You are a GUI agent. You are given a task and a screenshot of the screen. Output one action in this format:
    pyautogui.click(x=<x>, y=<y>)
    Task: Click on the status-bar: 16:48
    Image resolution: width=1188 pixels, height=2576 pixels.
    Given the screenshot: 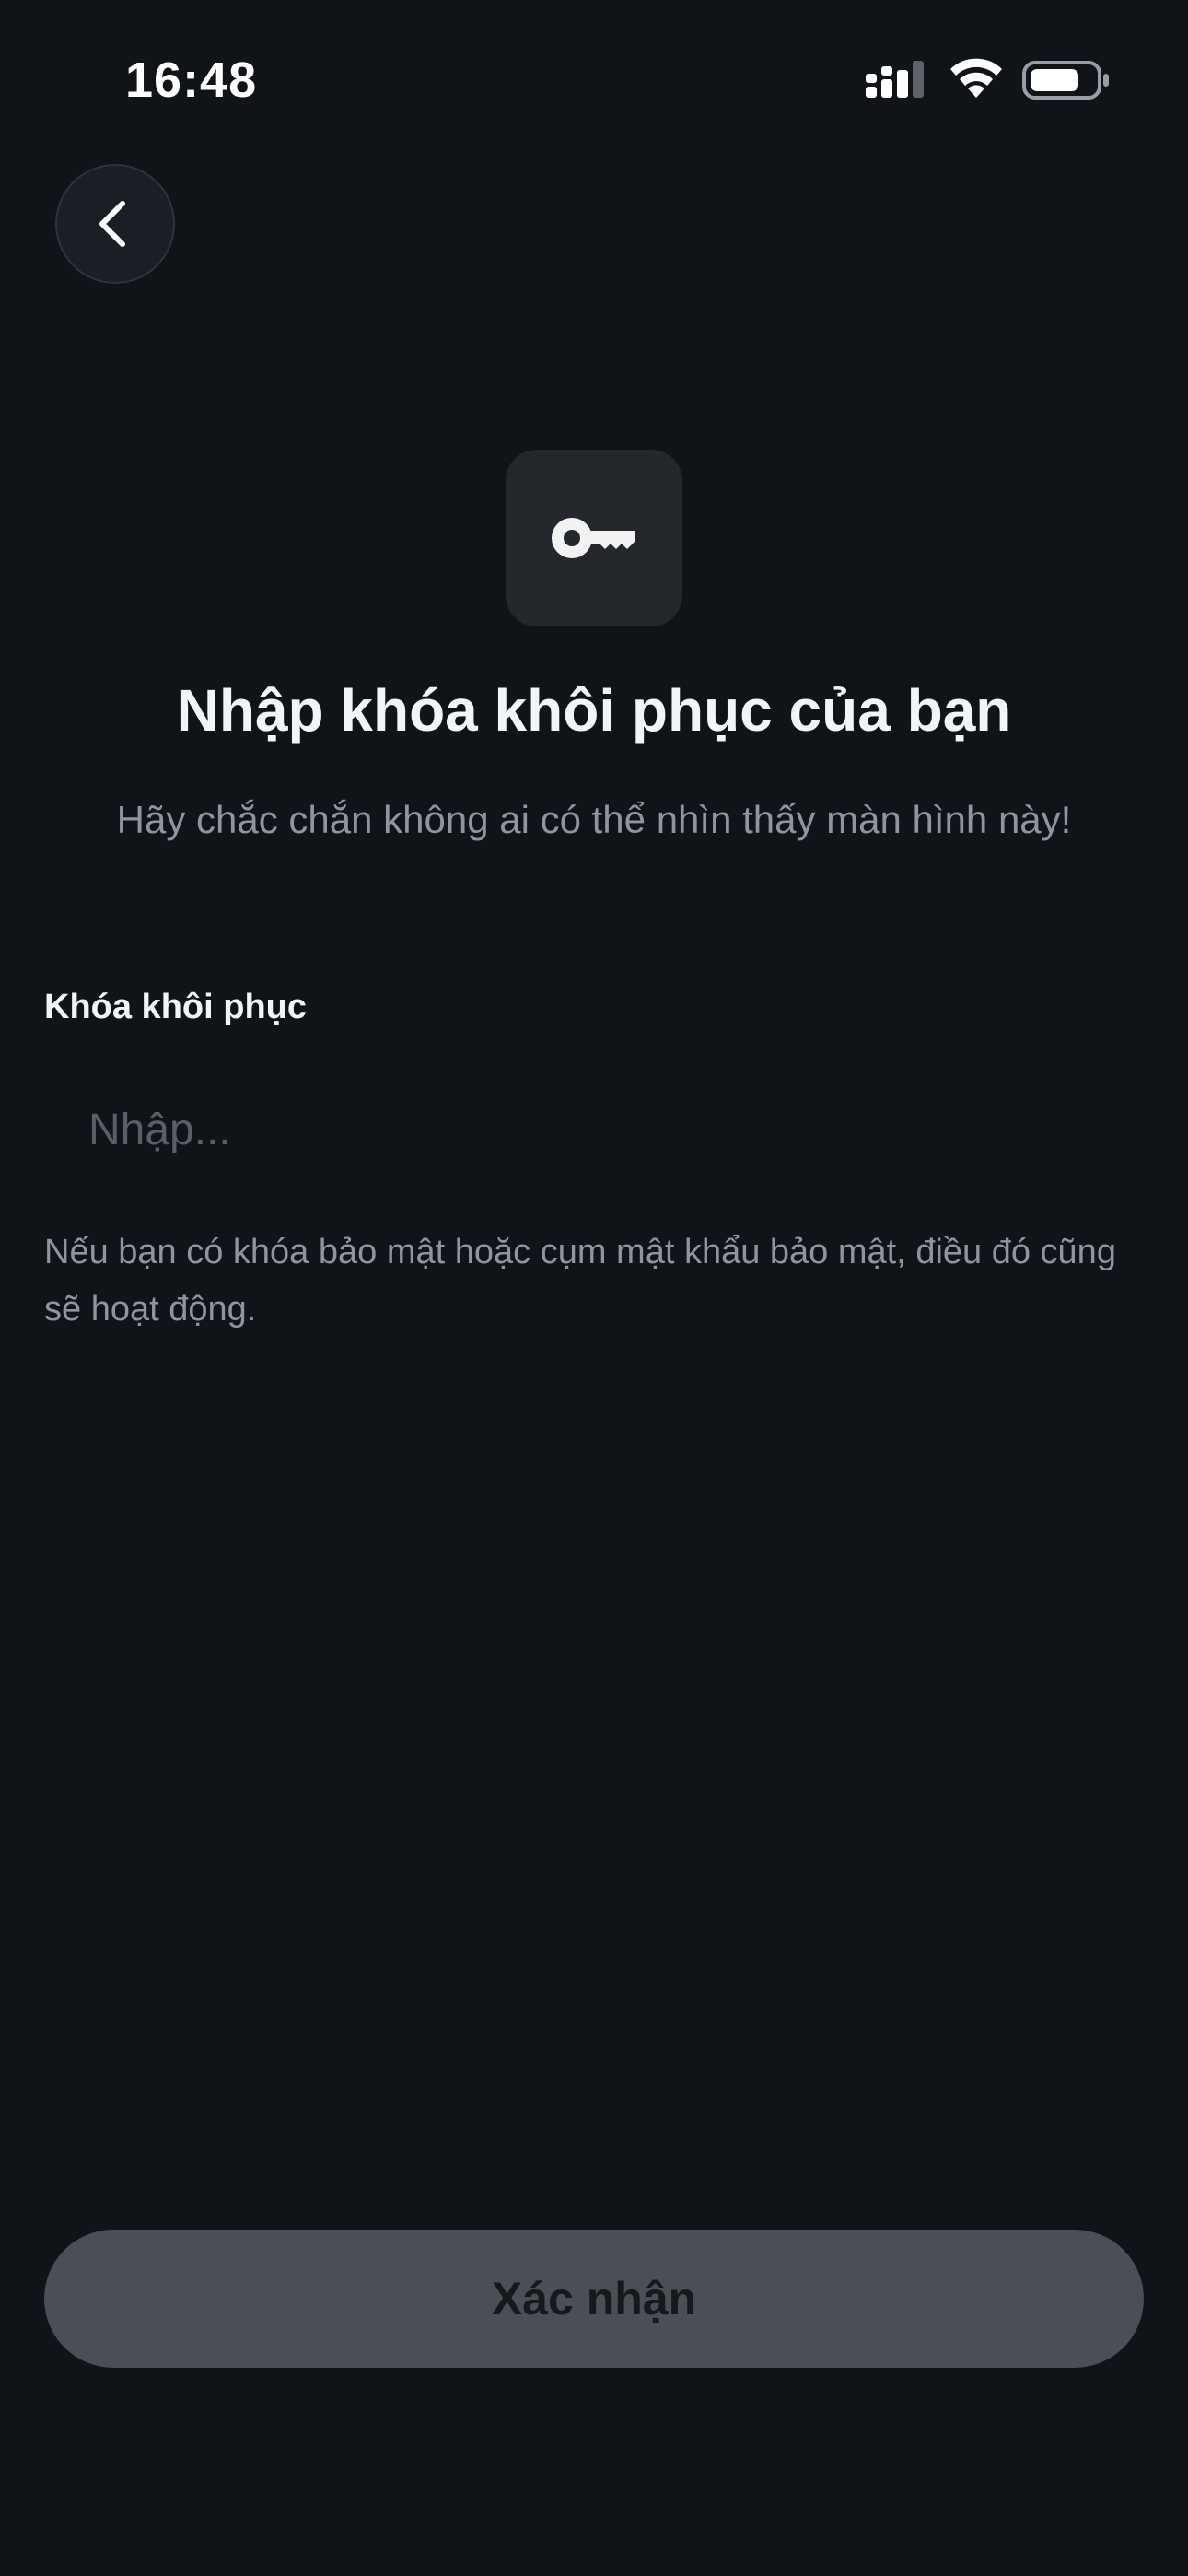 What is the action you would take?
    pyautogui.click(x=594, y=78)
    